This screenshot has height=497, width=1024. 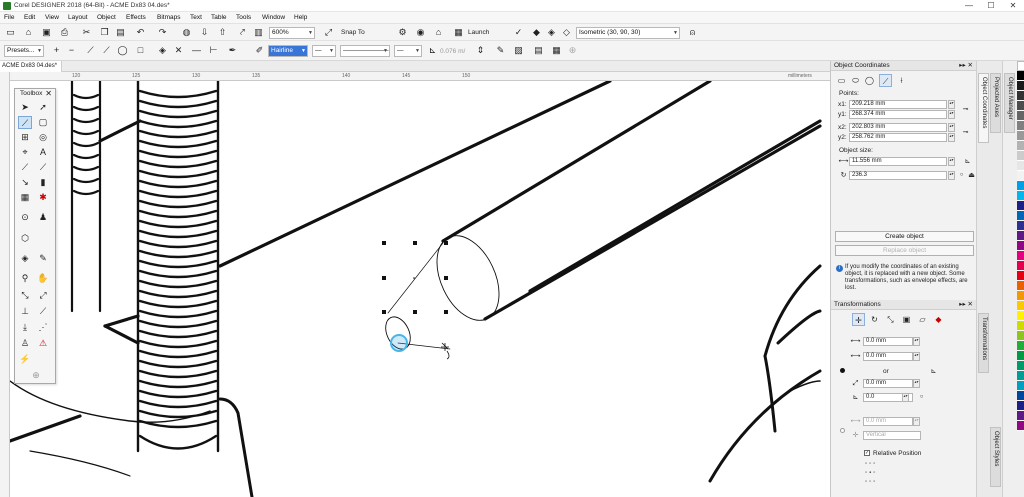 I want to click on projected-green-icon: ◇, so click(x=566, y=32).